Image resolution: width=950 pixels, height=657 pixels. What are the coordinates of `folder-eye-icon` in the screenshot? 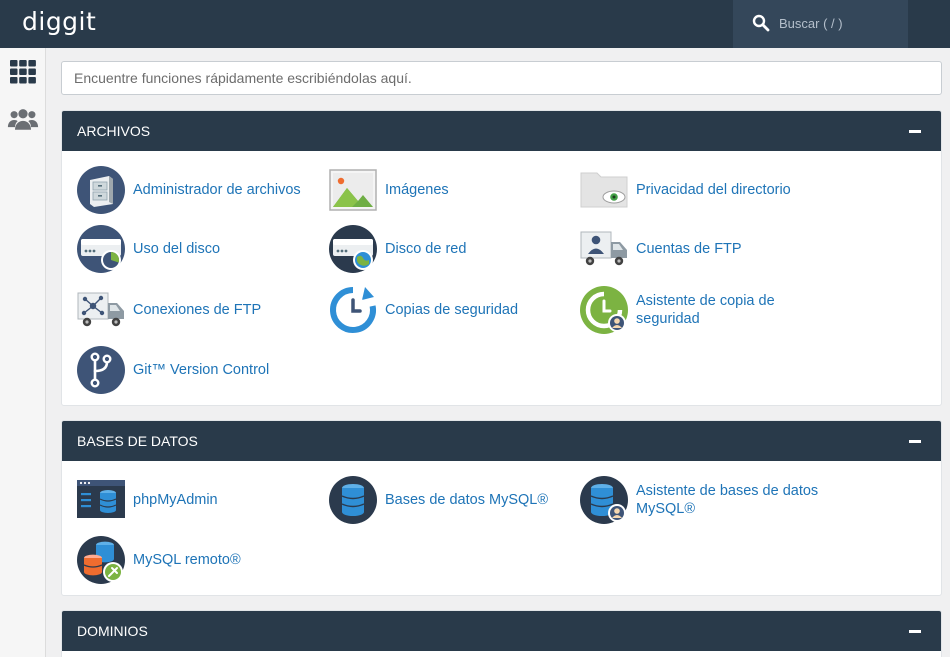 It's located at (604, 190).